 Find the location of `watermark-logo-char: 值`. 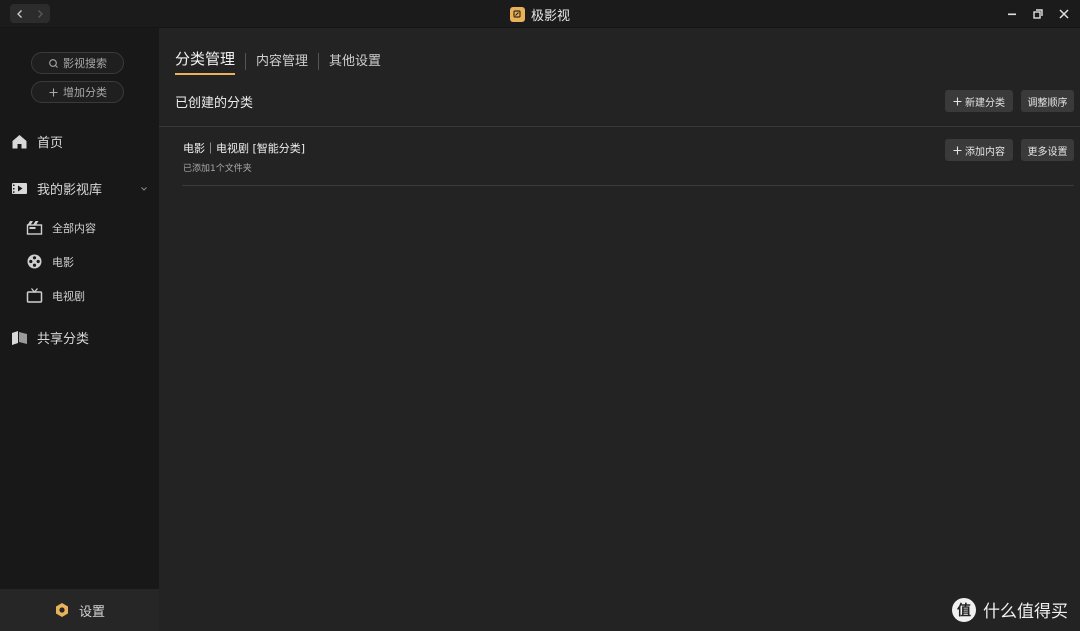

watermark-logo-char: 值 is located at coordinates (964, 610).